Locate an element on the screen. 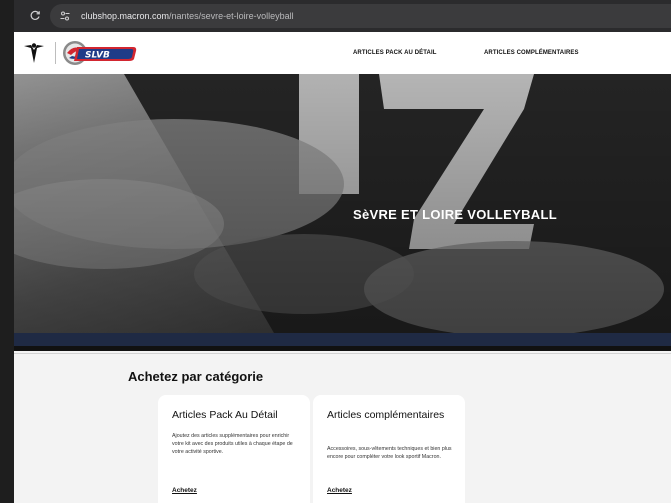 This screenshot has width=671, height=503. reload-icon is located at coordinates (35, 16).